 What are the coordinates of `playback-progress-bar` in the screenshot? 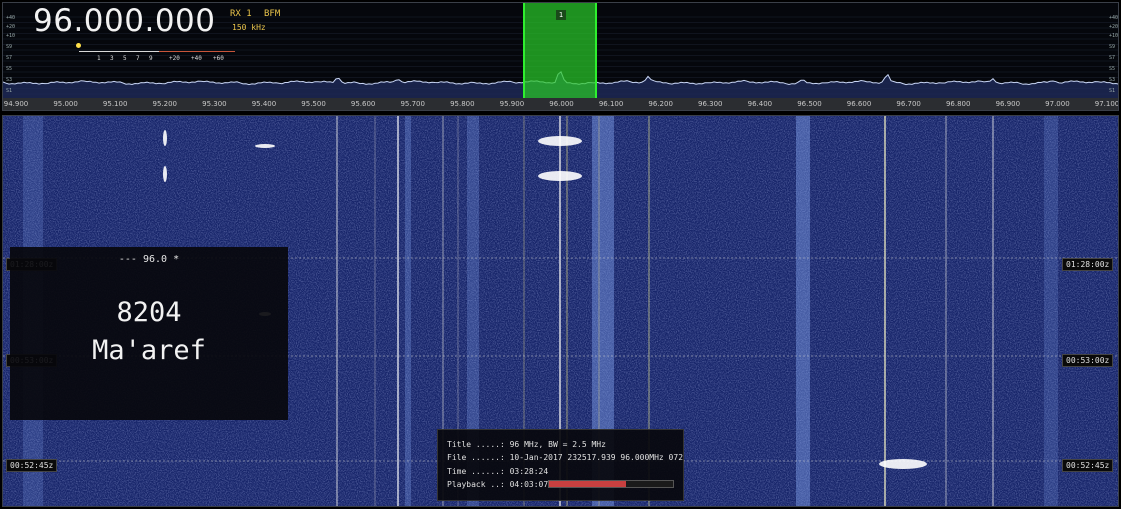 It's located at (611, 484).